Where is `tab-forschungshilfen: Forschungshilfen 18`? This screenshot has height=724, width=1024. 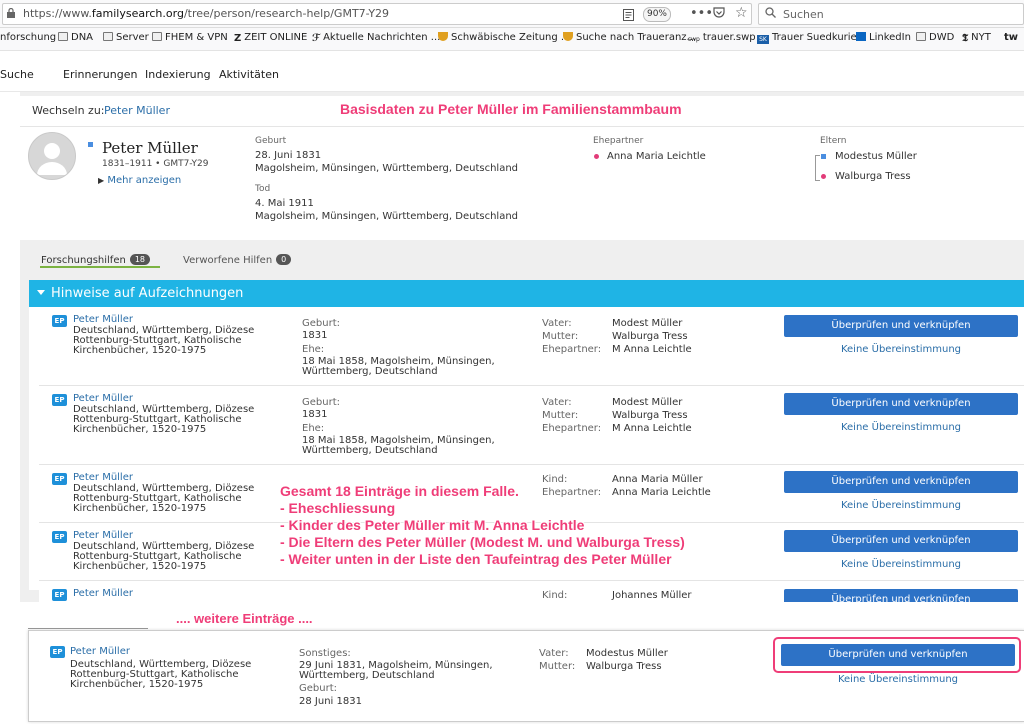 tab-forschungshilfen: Forschungshilfen 18 is located at coordinates (95, 260).